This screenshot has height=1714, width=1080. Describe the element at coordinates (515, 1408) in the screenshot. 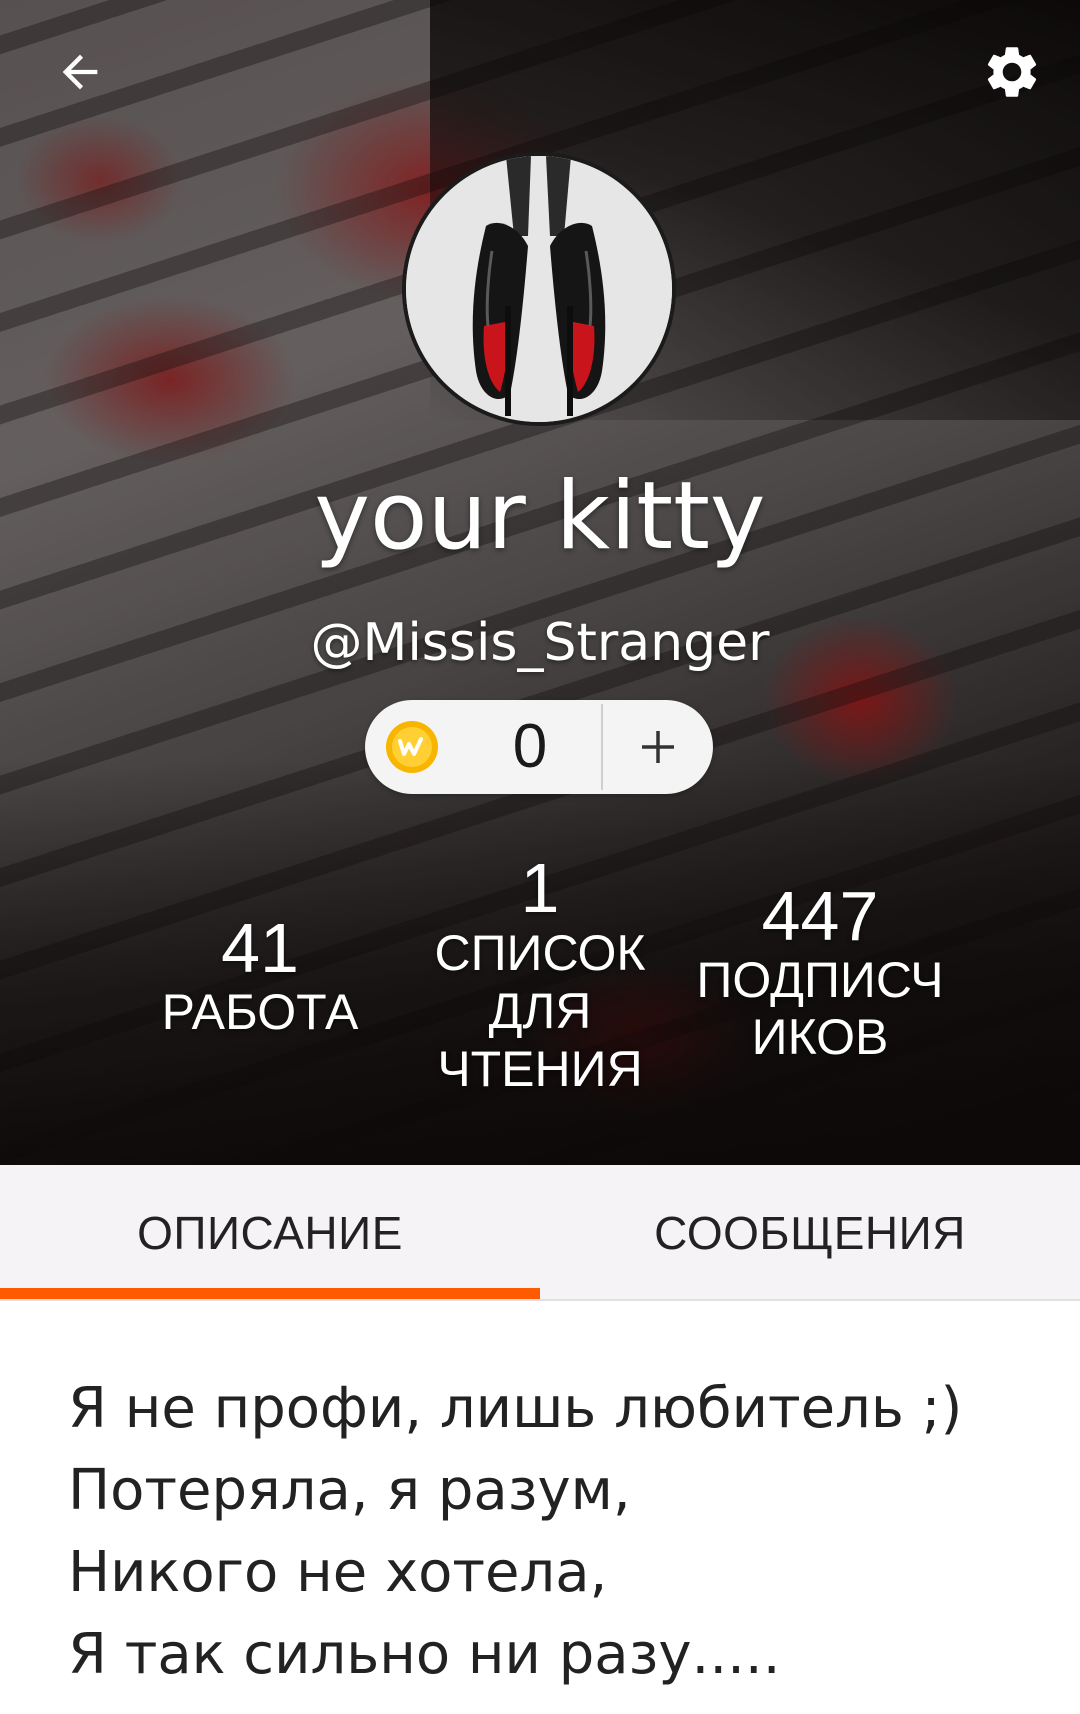

I see `description-line: Я не профи, лишь любитель ;)` at that location.